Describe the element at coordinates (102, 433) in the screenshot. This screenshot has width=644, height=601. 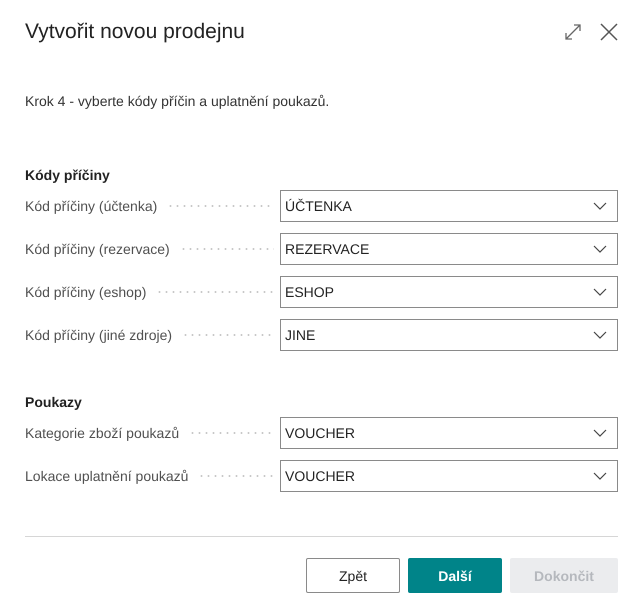
I see `field-label: Kategorie zboží poukazů` at that location.